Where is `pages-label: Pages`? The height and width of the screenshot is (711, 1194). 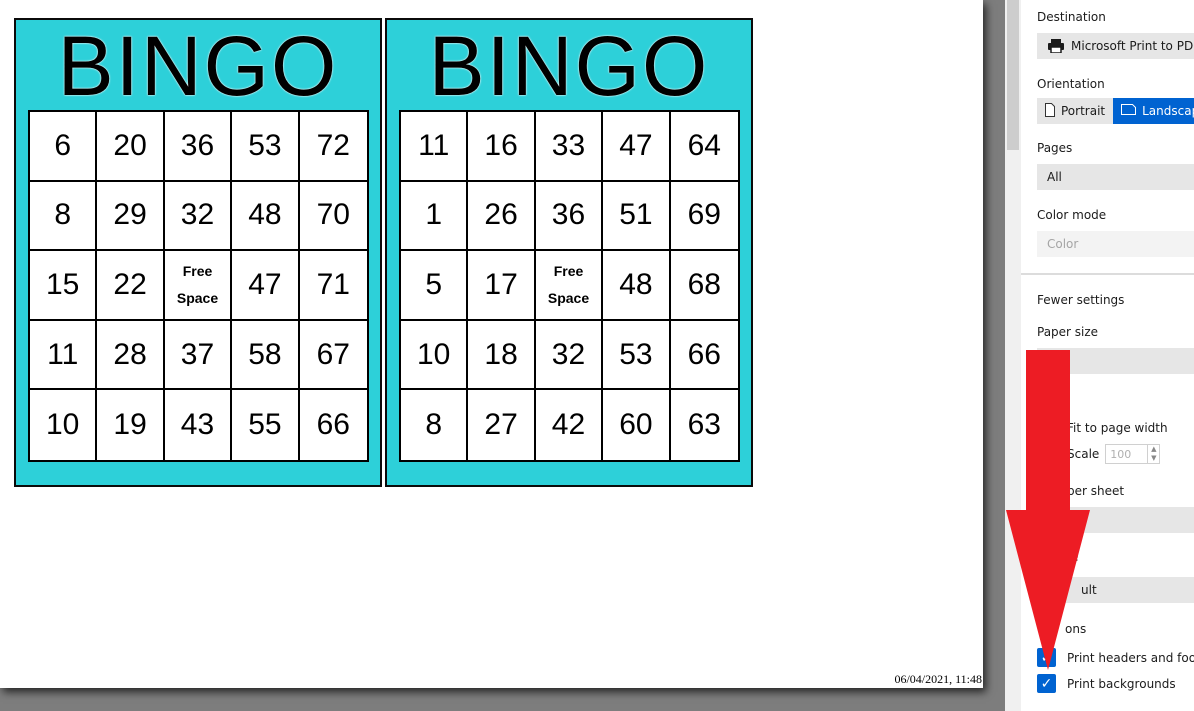 pages-label: Pages is located at coordinates (1055, 148).